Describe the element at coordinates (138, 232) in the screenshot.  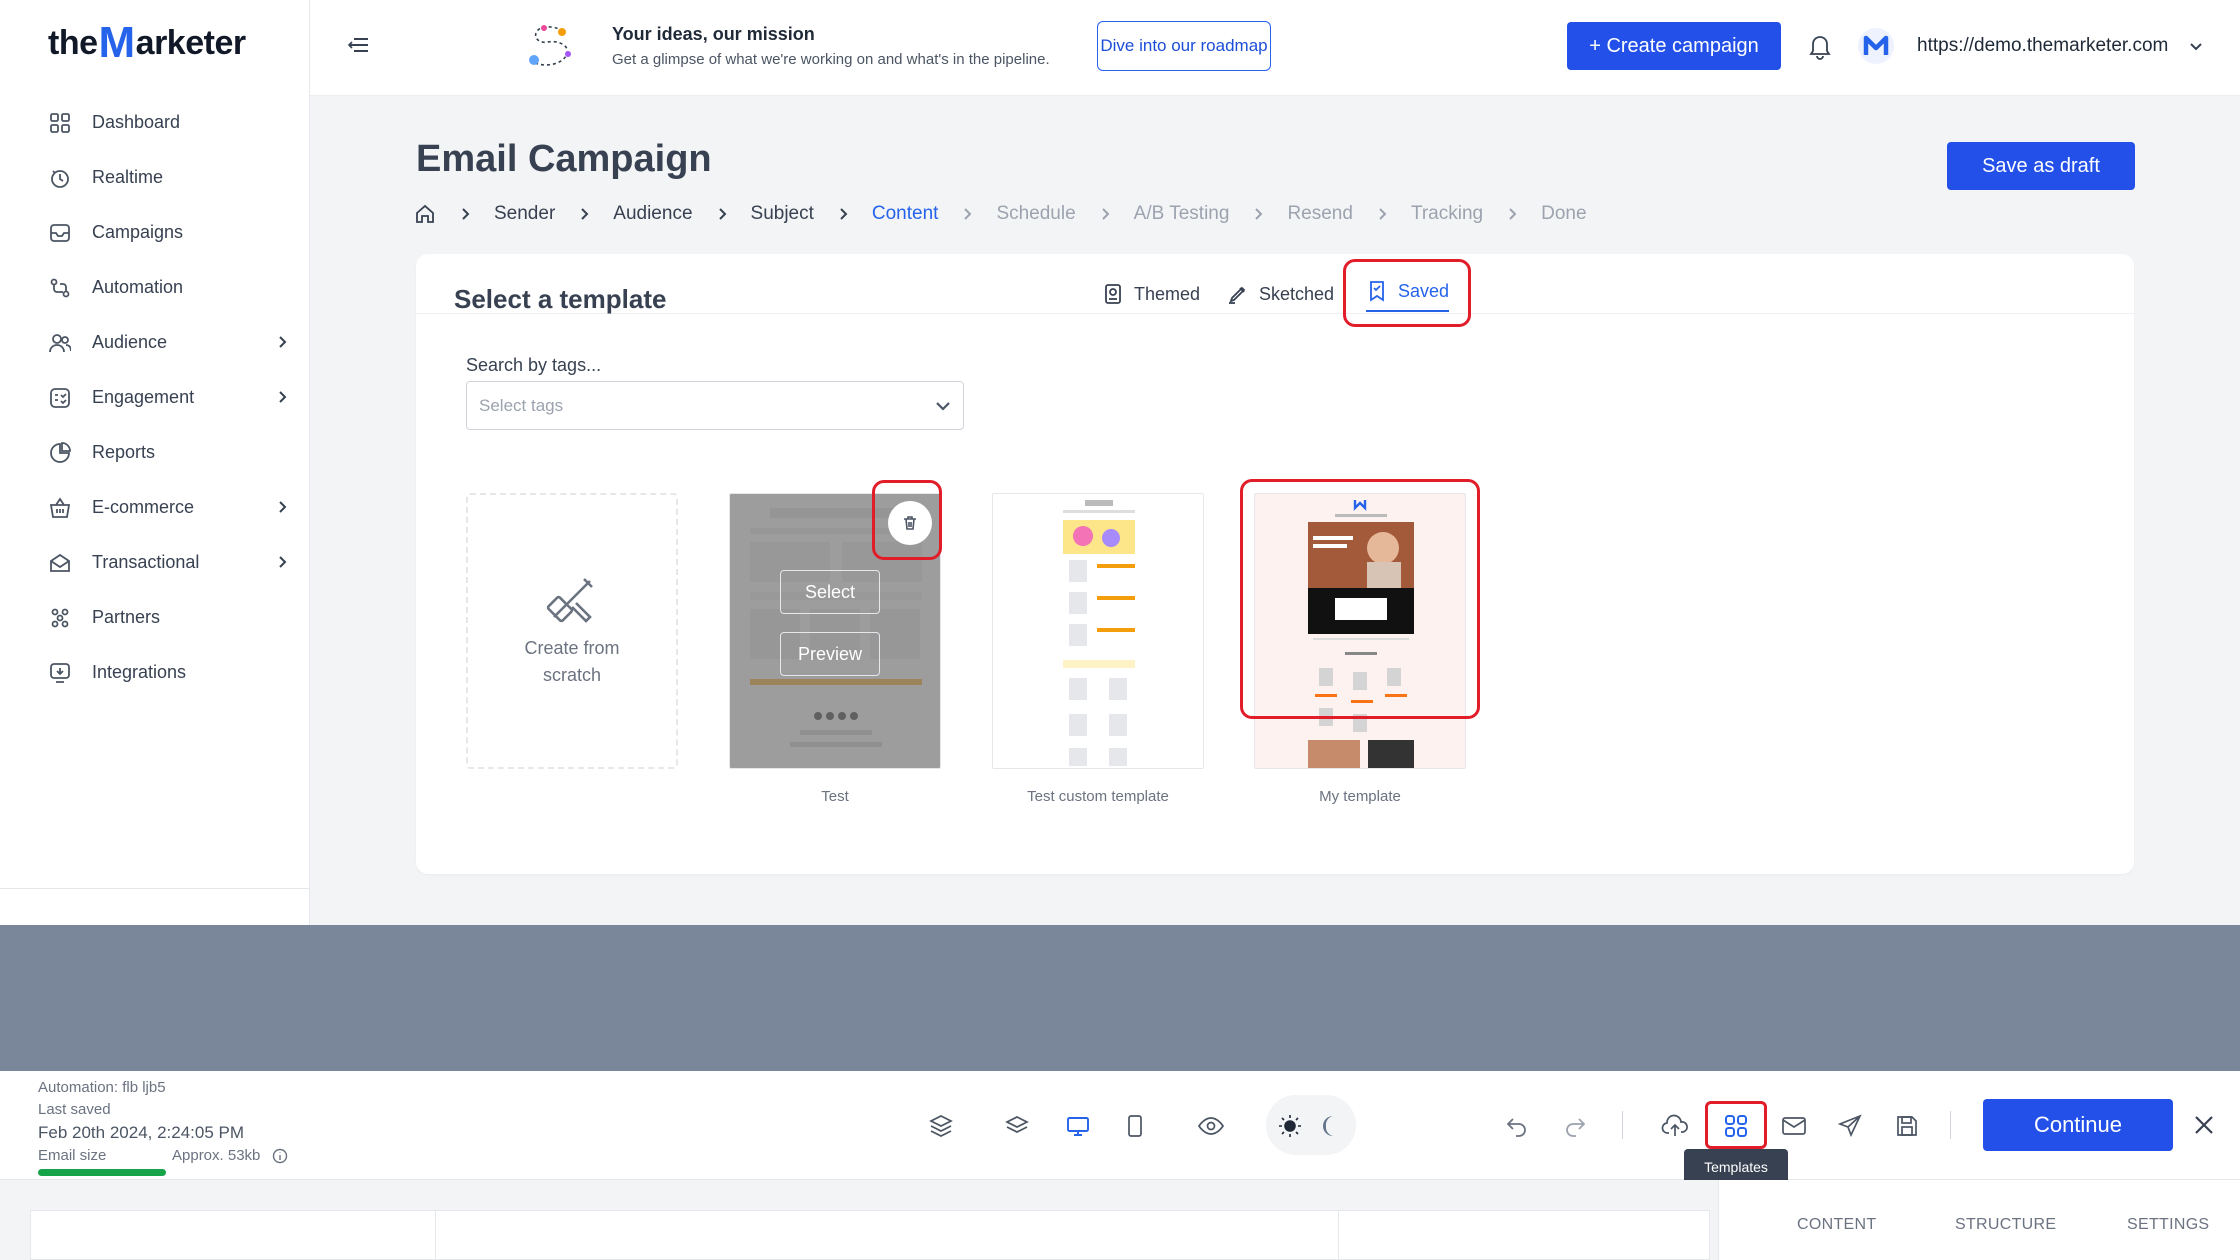
I see `sidebar-item-label: Campaigns` at that location.